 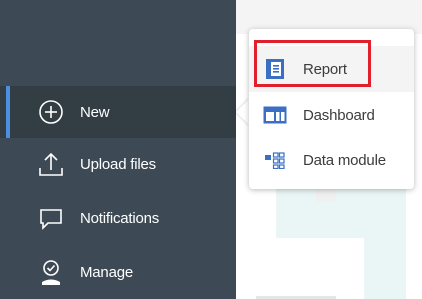 I want to click on menu-item-dashboard: Dashboard, so click(x=331, y=115).